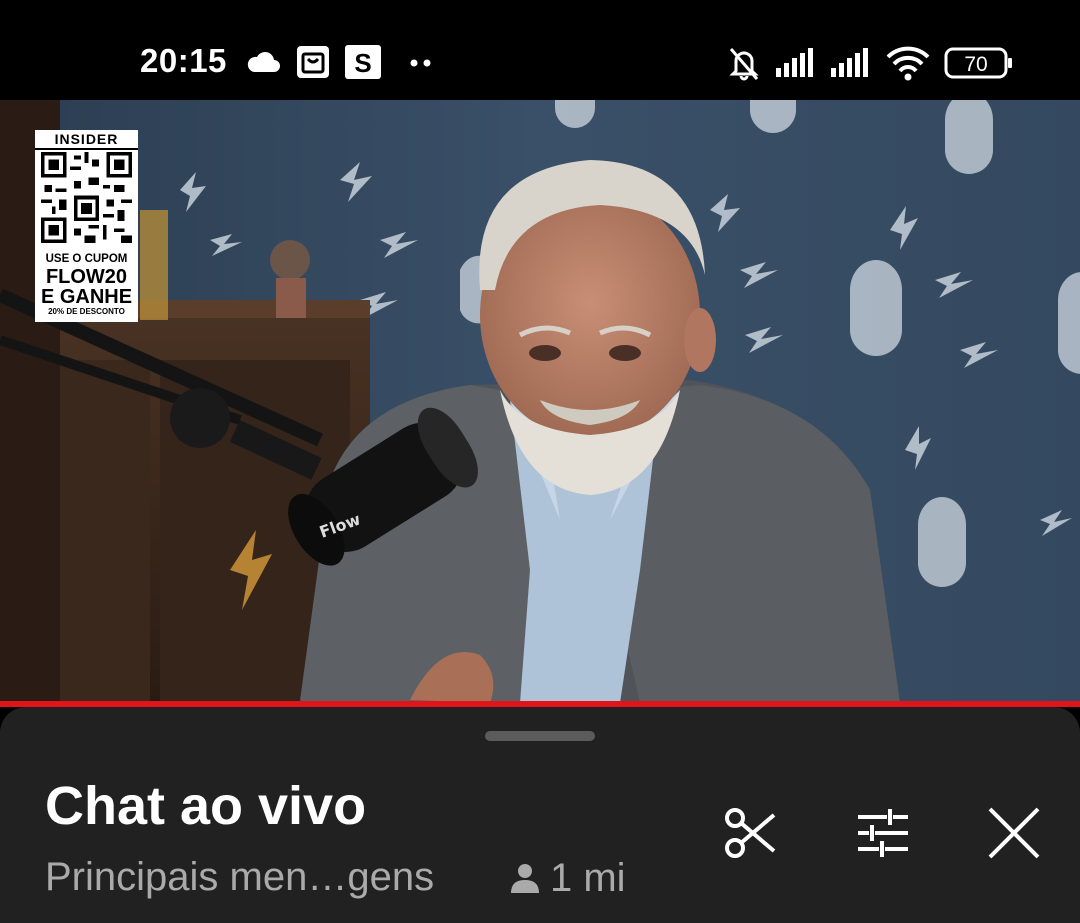 The image size is (1080, 923). I want to click on svg-text: S, so click(362, 63).